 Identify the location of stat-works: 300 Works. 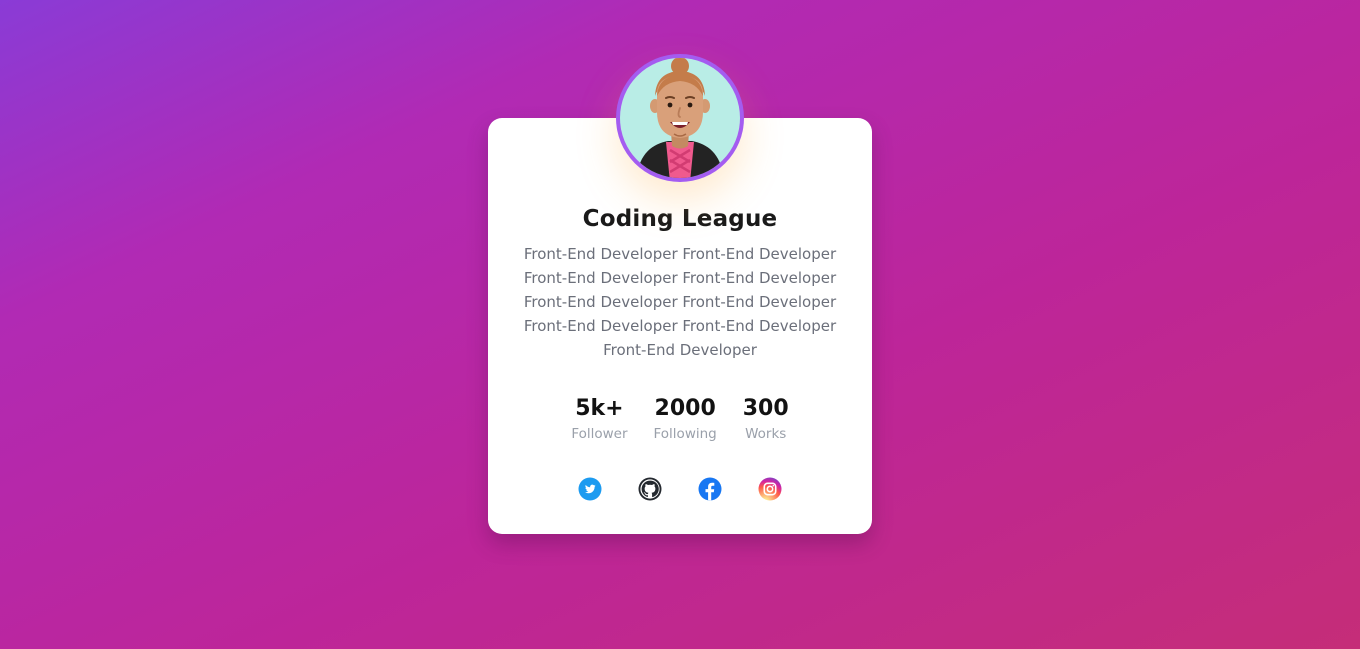
(766, 419).